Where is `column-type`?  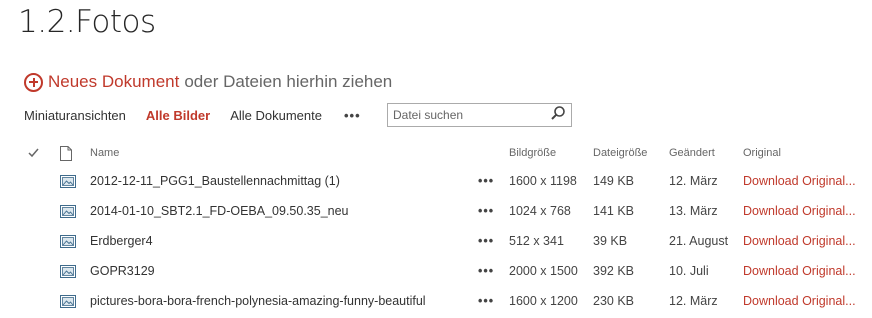 column-type is located at coordinates (68, 153).